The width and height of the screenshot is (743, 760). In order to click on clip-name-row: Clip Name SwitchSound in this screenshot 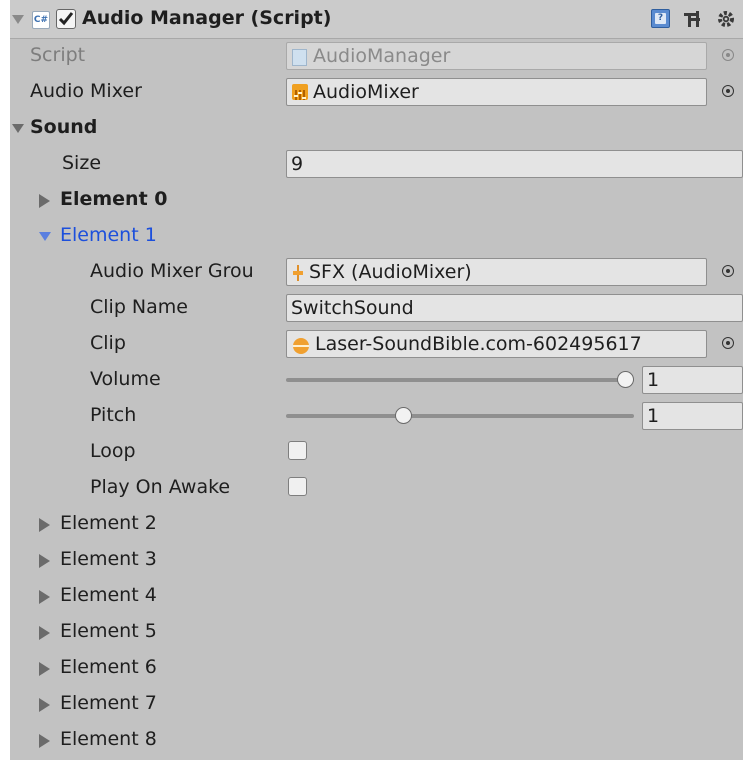, I will do `click(376, 308)`.